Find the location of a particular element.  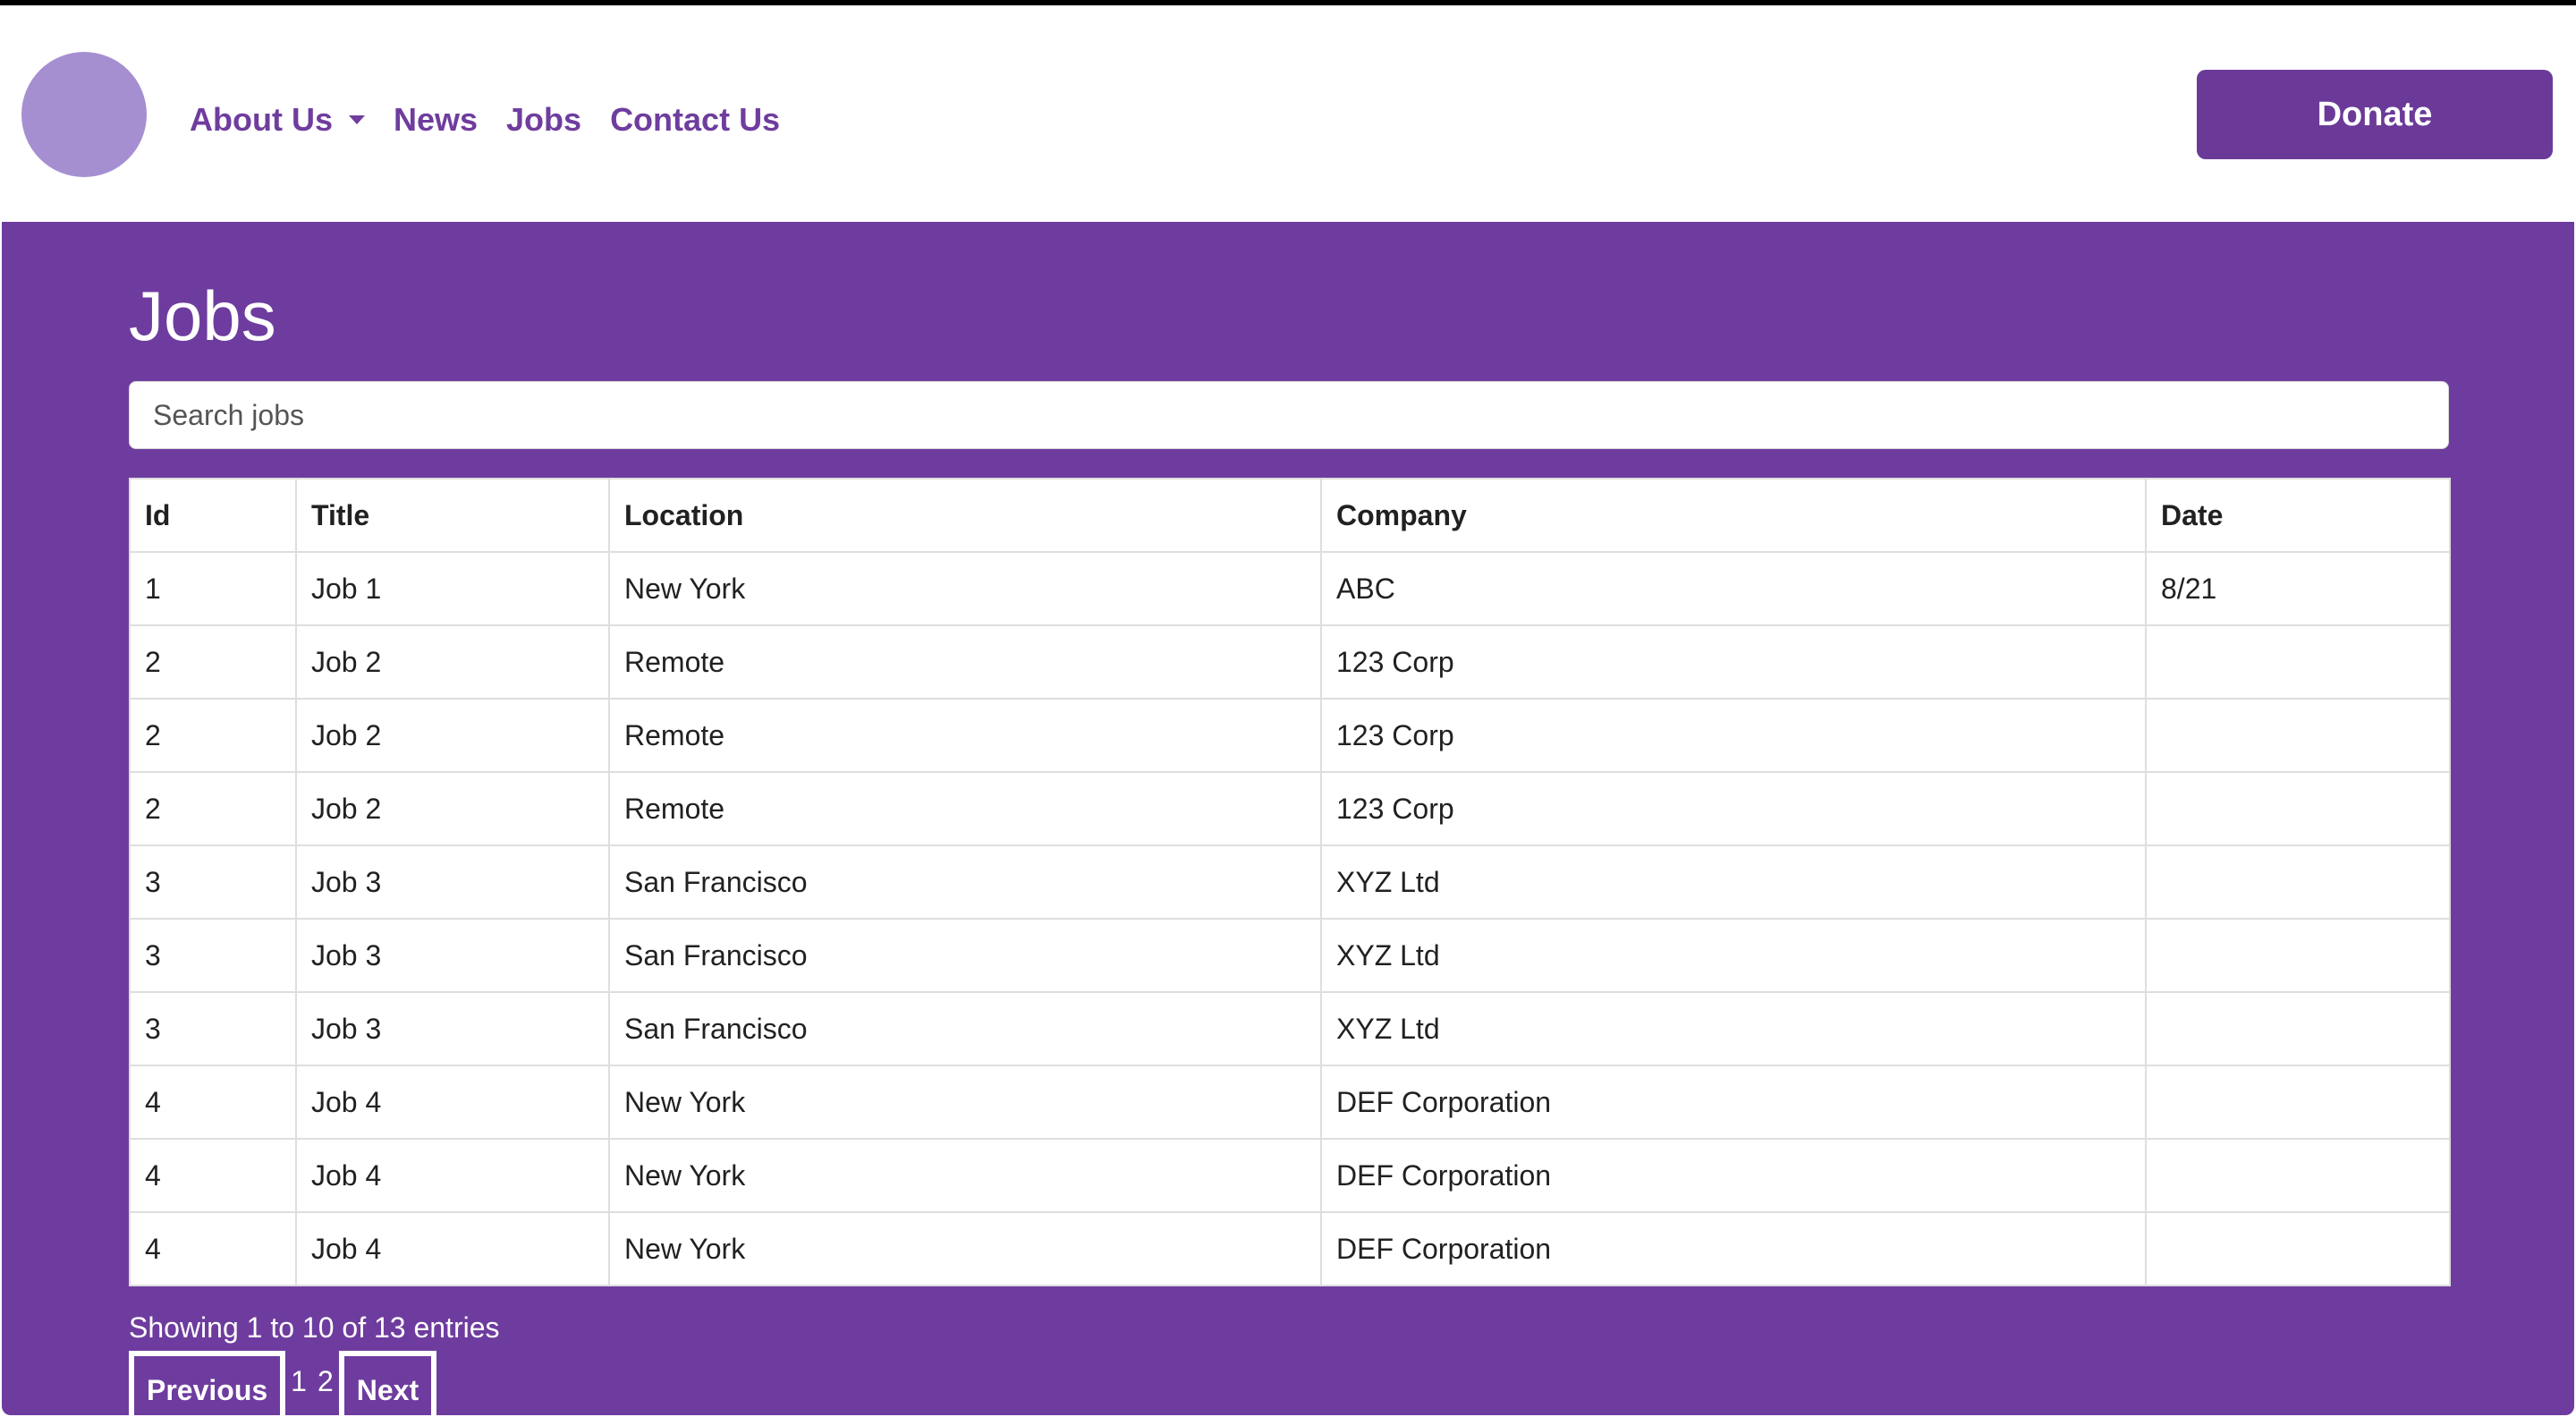

table-row: 1 Job 1 New York ABC 8/21 is located at coordinates (1290, 588).